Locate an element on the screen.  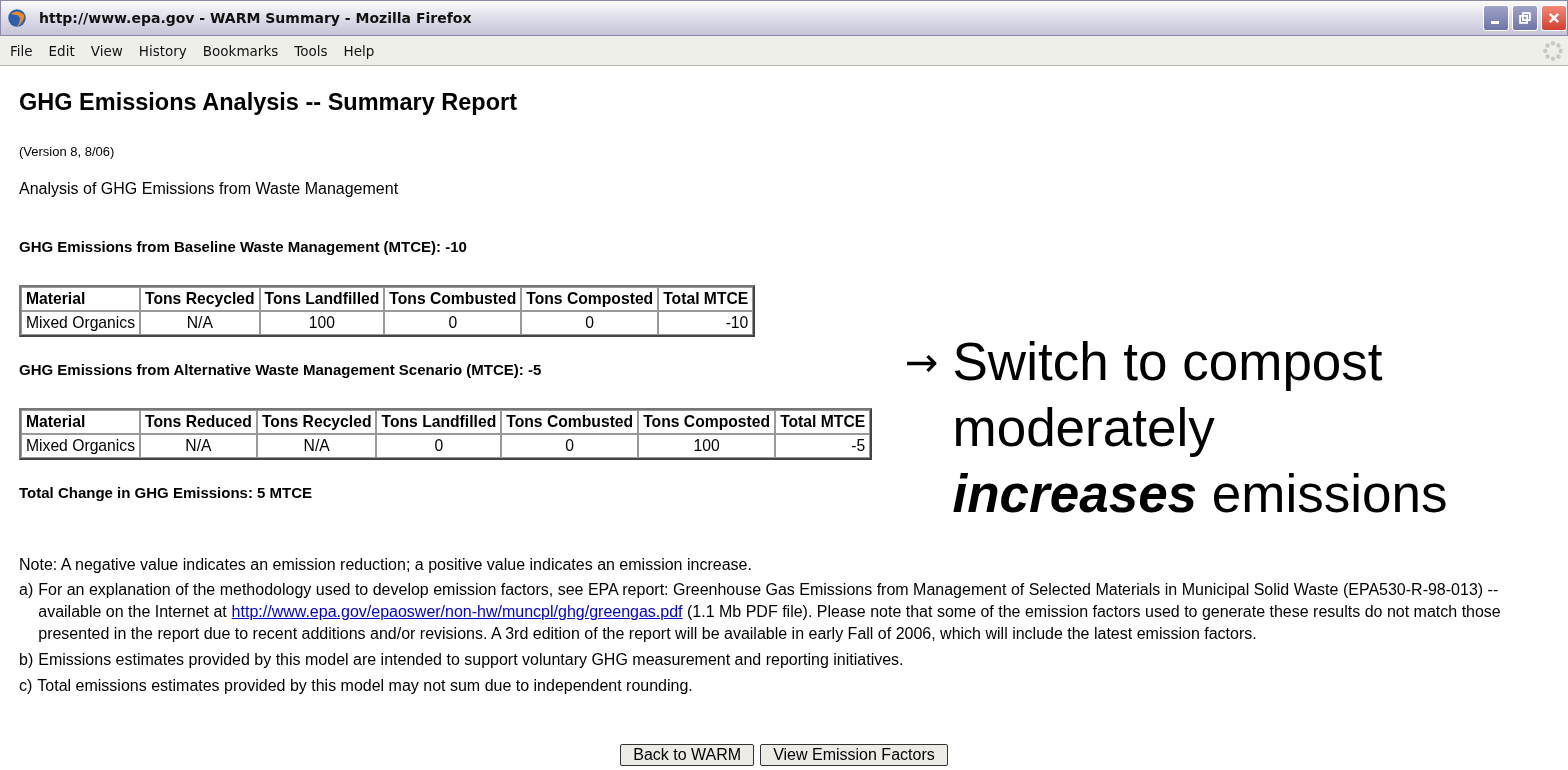
throbber-icon is located at coordinates (1553, 50).